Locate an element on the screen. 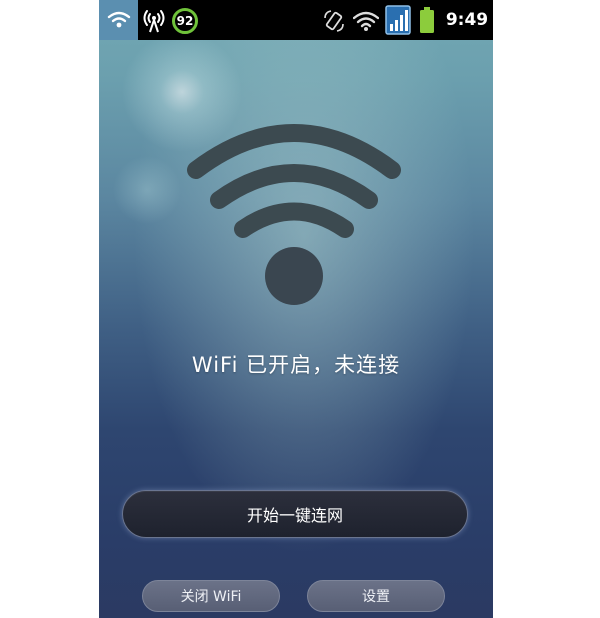  badge-92: 92 is located at coordinates (185, 21).